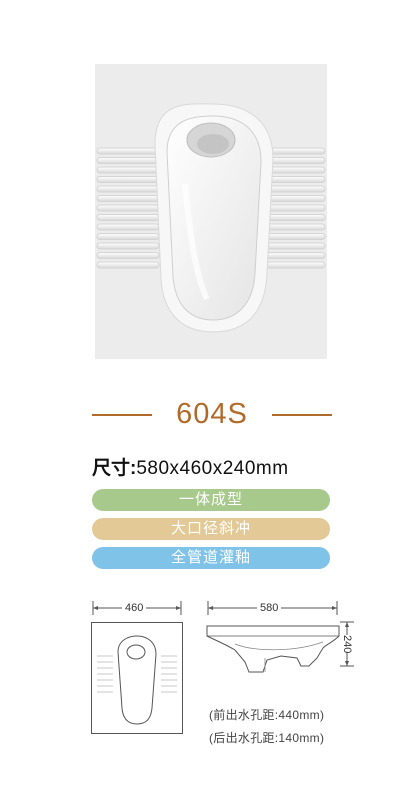 Image resolution: width=419 pixels, height=797 pixels. I want to click on model-number: 604S, so click(212, 414).